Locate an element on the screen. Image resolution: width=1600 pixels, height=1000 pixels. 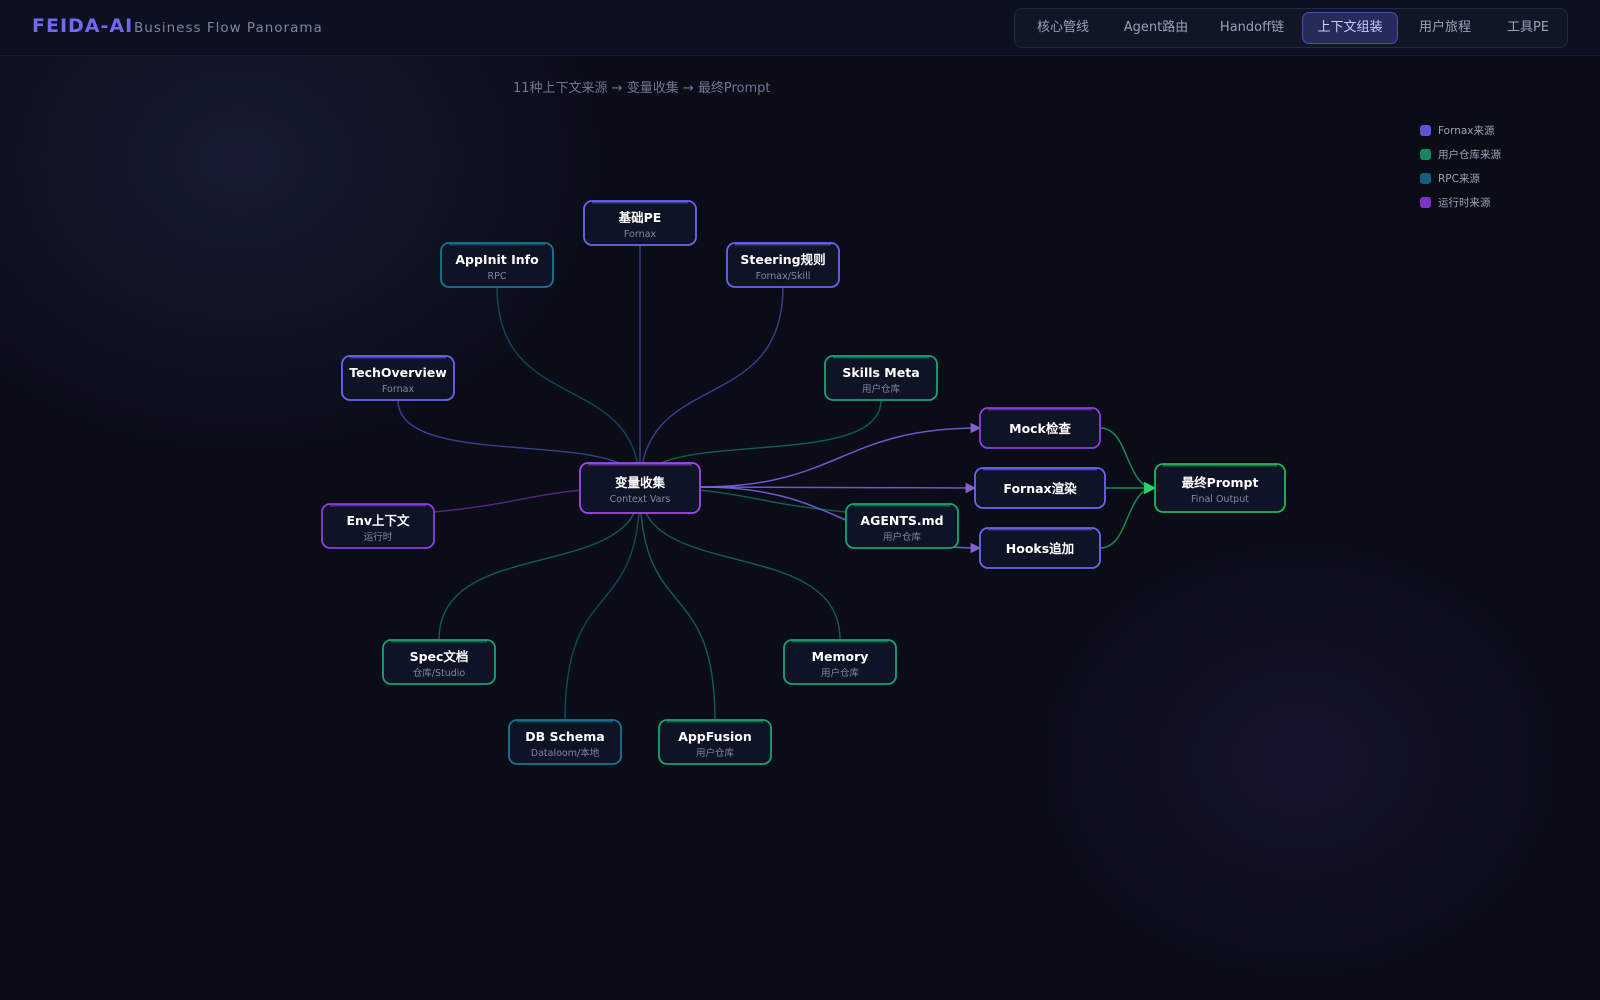
source-node-skills: Skills Meta 用户仓库 is located at coordinates (881, 378).